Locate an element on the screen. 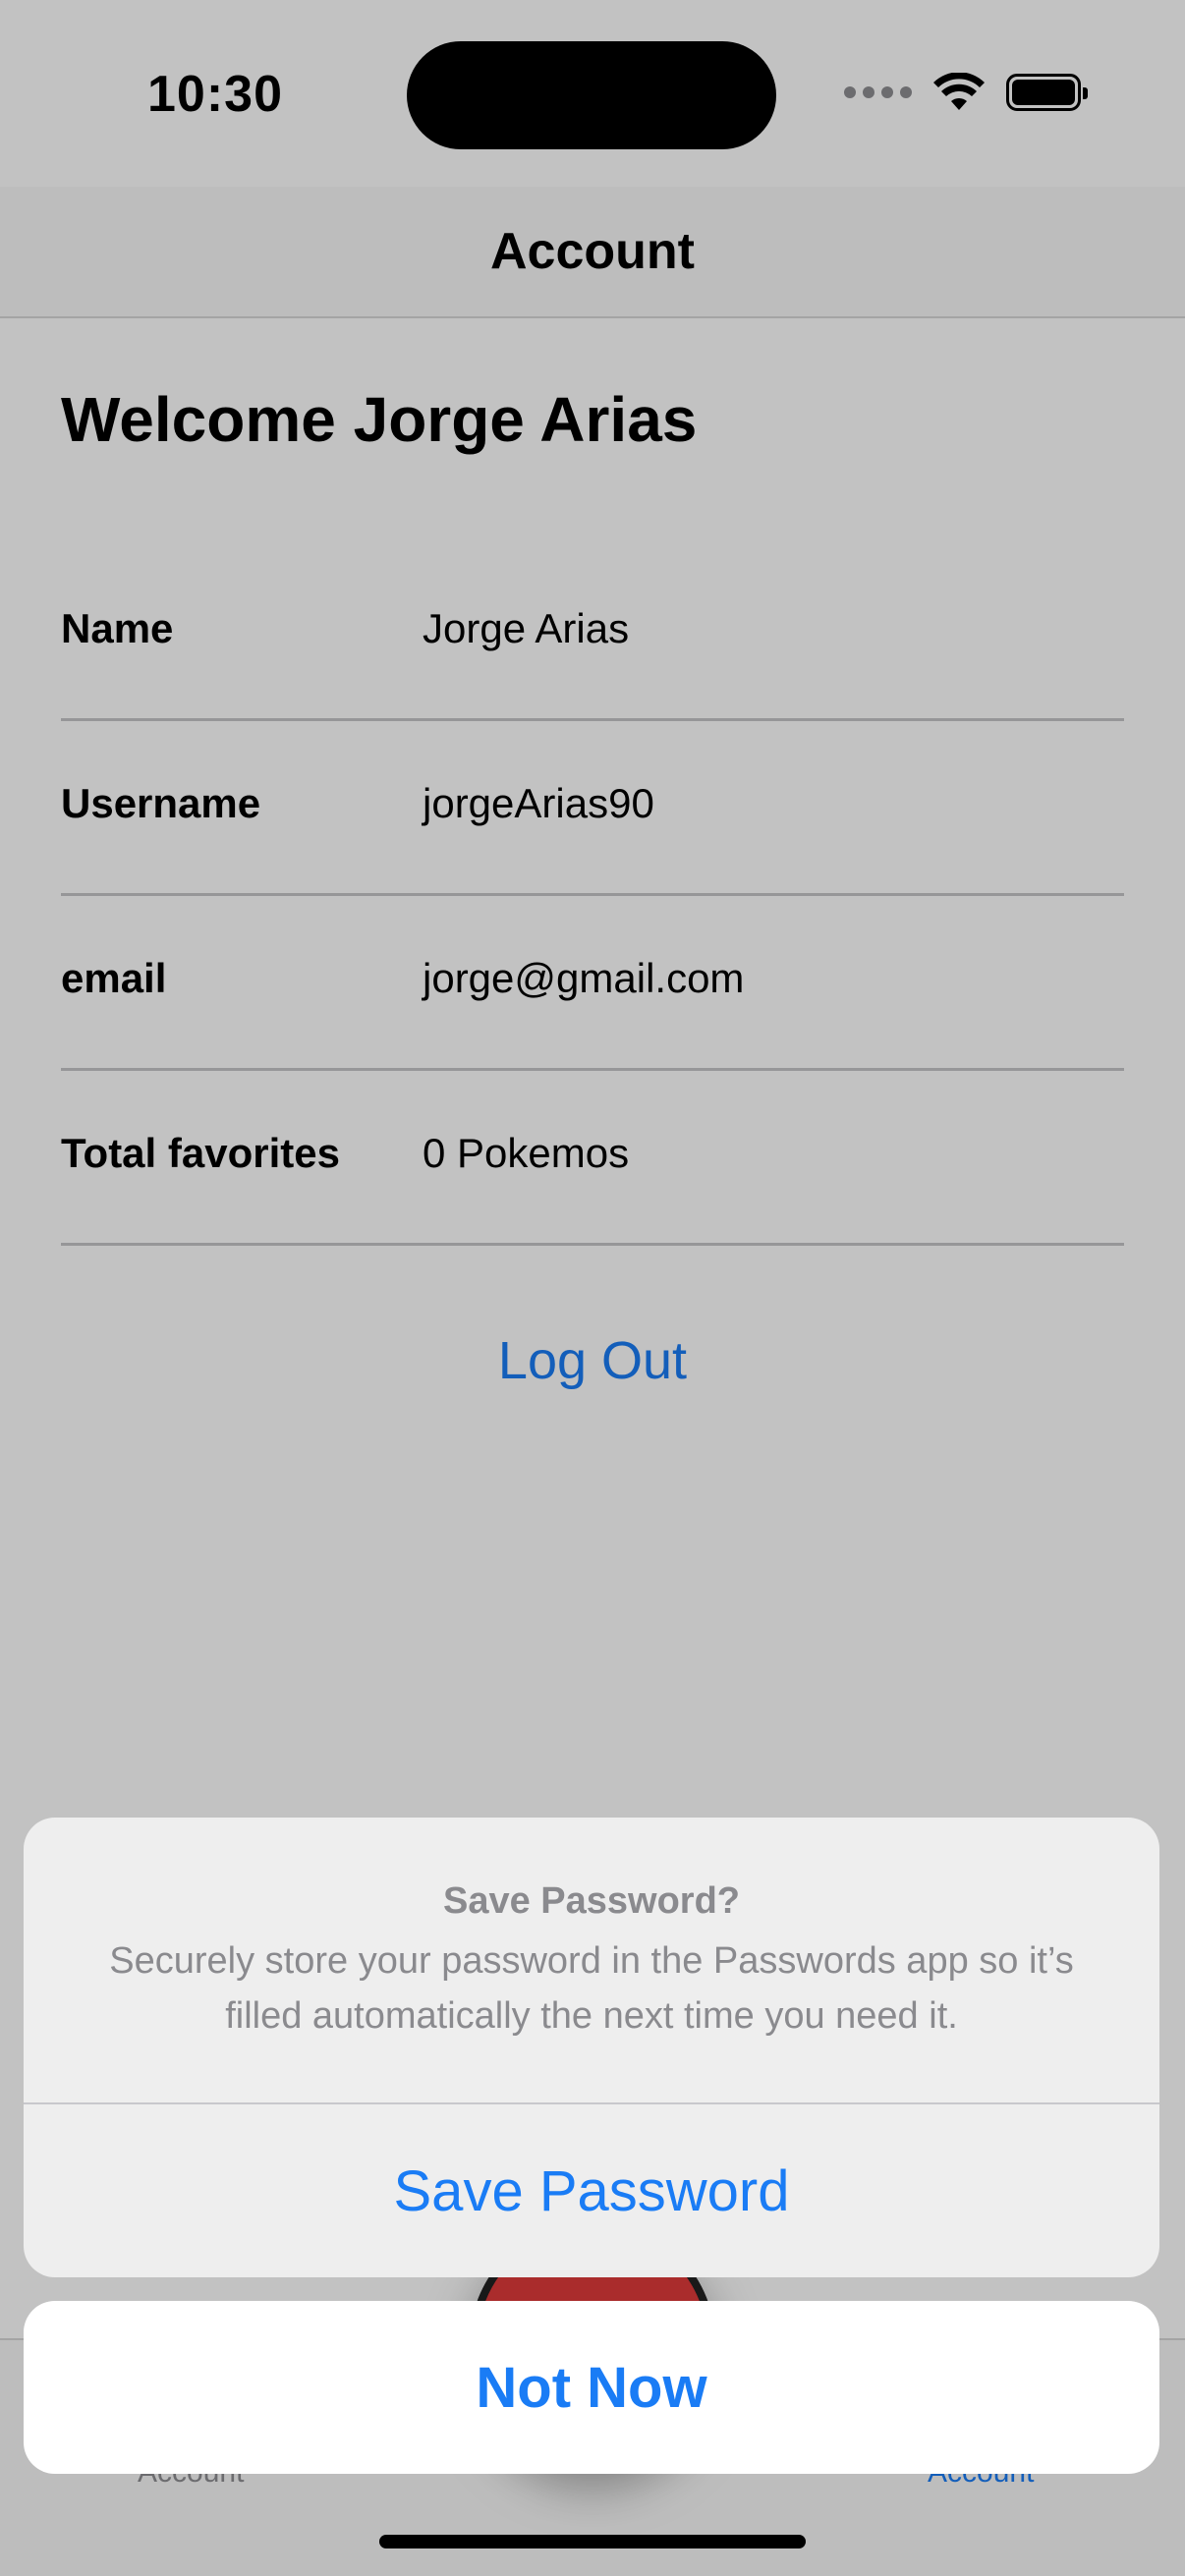  sheet-title: Save Password? is located at coordinates (592, 1901).